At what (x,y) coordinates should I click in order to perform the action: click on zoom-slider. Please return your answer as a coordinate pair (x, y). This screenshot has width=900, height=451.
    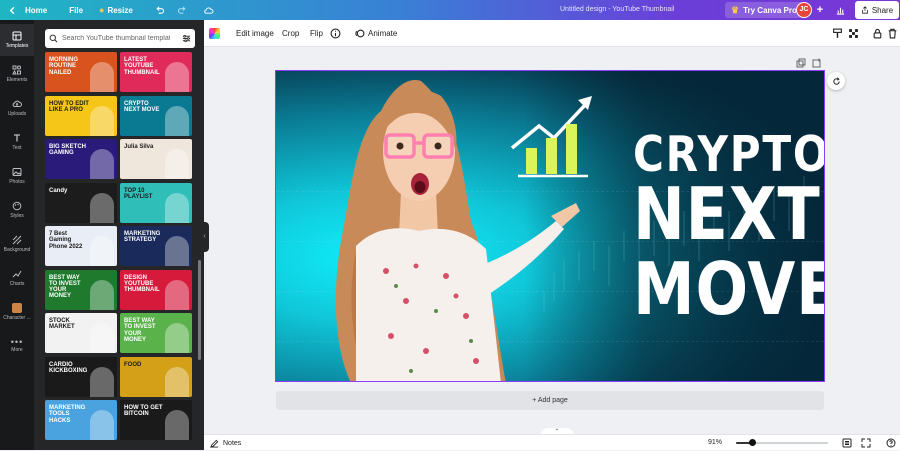
    Looking at the image, I should click on (782, 442).